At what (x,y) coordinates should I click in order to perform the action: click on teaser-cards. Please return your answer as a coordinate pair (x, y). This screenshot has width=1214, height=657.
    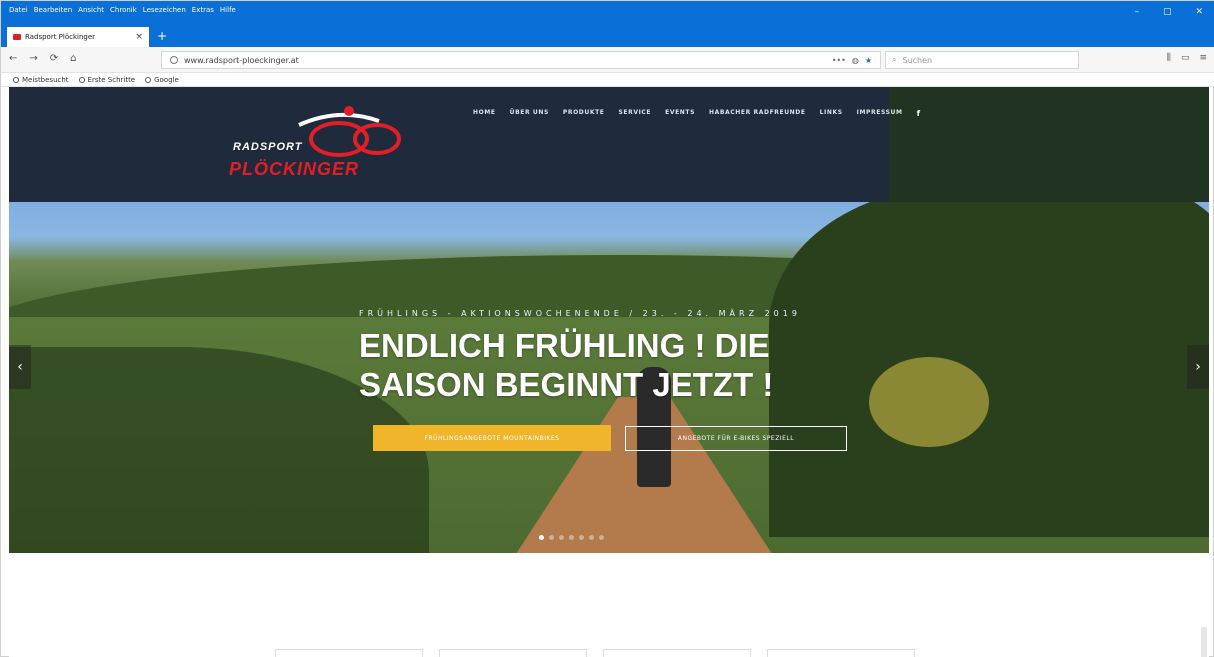
    Looking at the image, I should click on (595, 653).